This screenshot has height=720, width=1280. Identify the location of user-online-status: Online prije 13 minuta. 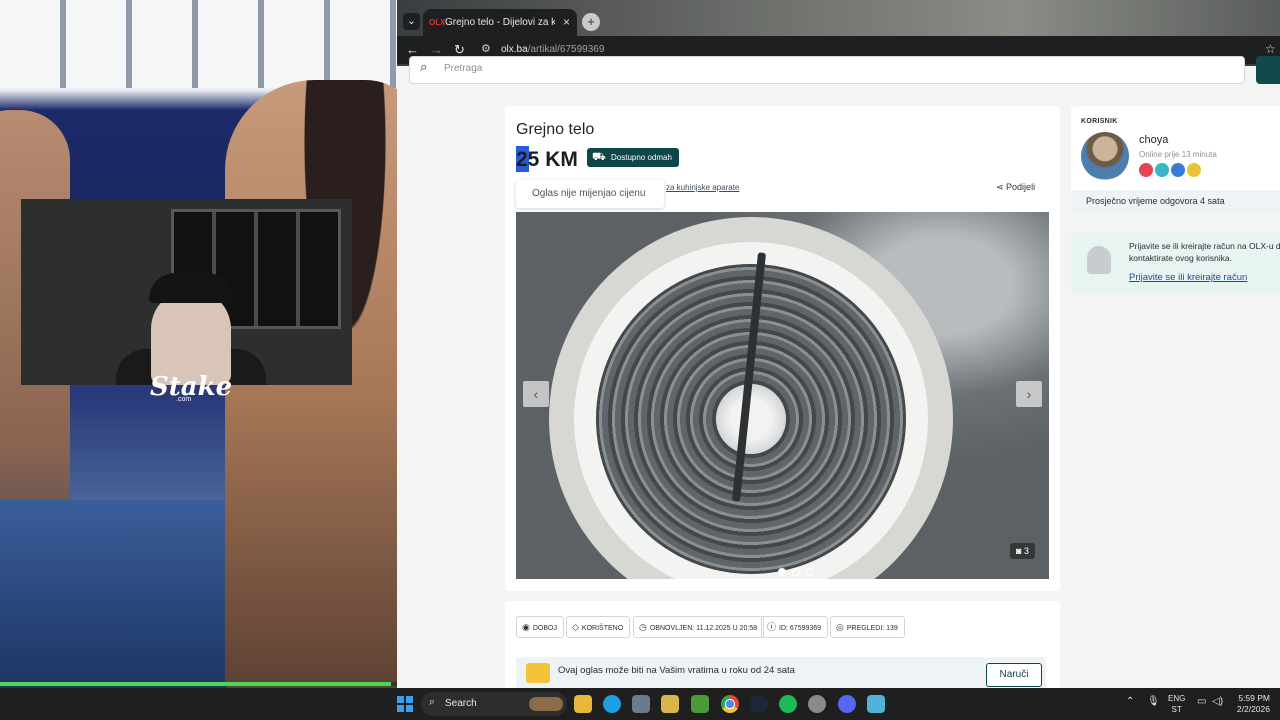
(1178, 154).